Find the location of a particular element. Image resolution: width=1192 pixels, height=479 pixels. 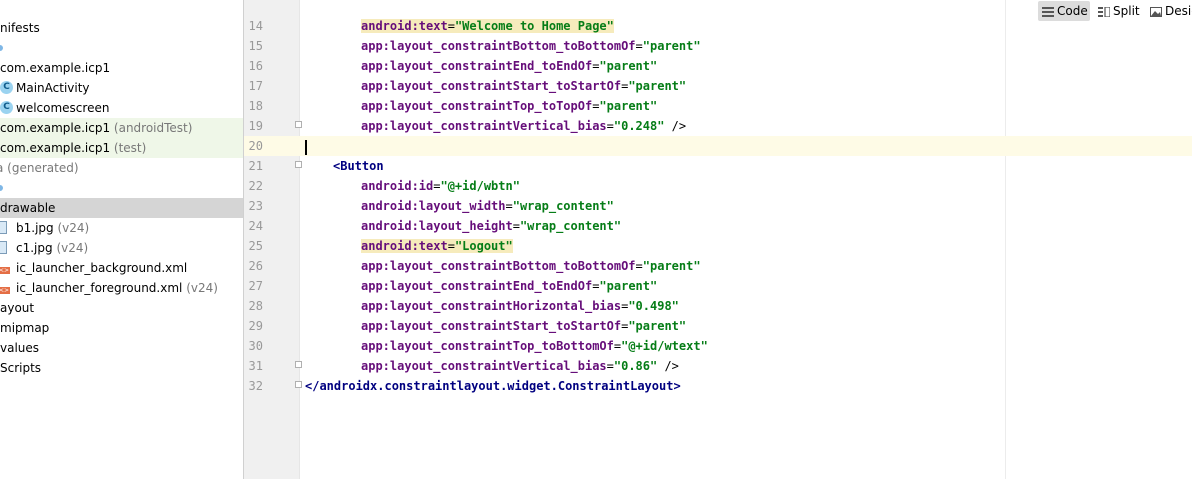

tree-item-ic-launcher-foreground: <> ic_launcher_foreground.xml (v24) is located at coordinates (121, 288).